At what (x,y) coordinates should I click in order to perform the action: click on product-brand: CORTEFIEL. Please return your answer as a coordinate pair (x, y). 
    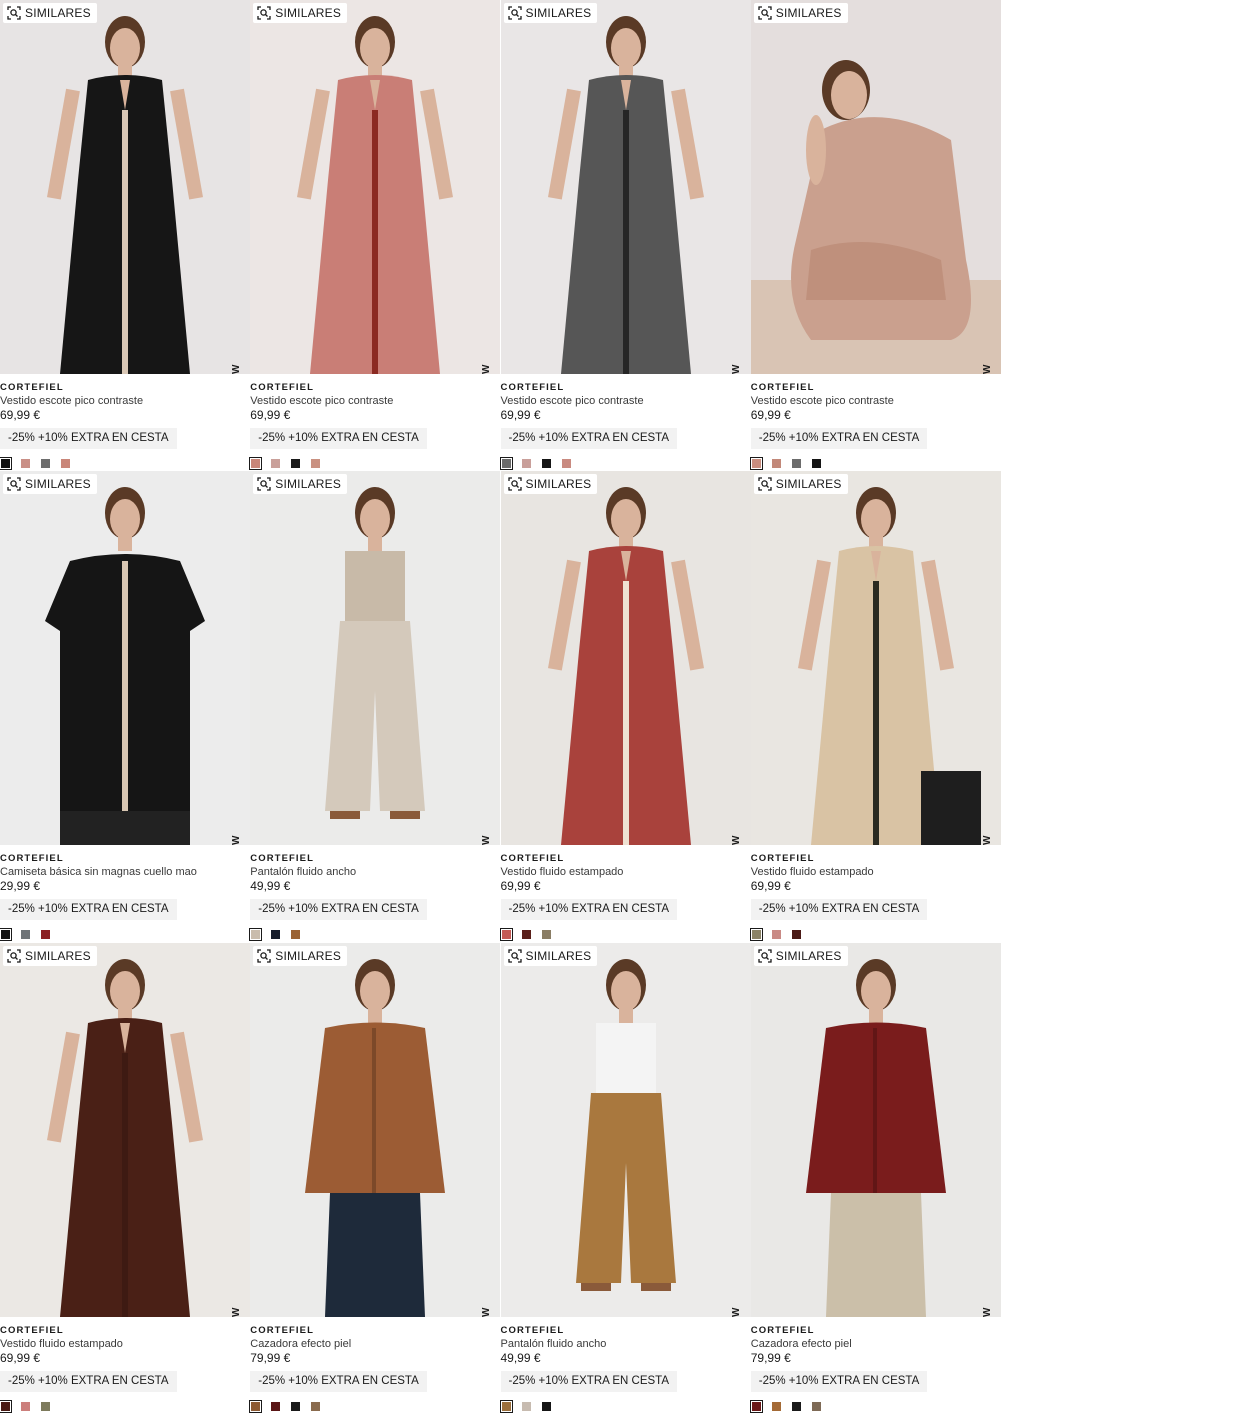
    Looking at the image, I should click on (532, 387).